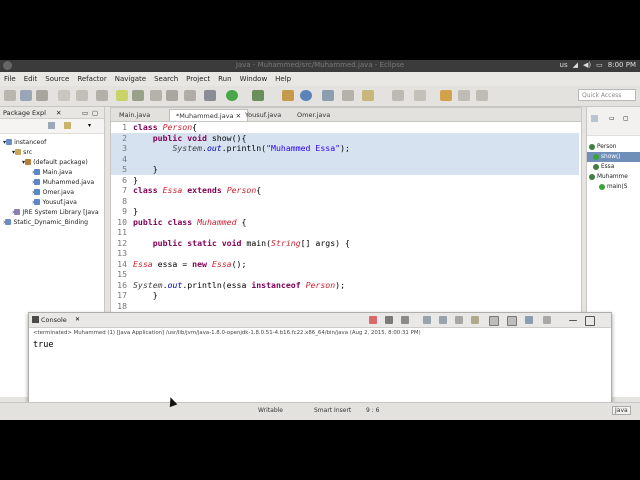 Image resolution: width=640 pixels, height=480 pixels. Describe the element at coordinates (210, 95) in the screenshot. I see `debug-icon` at that location.